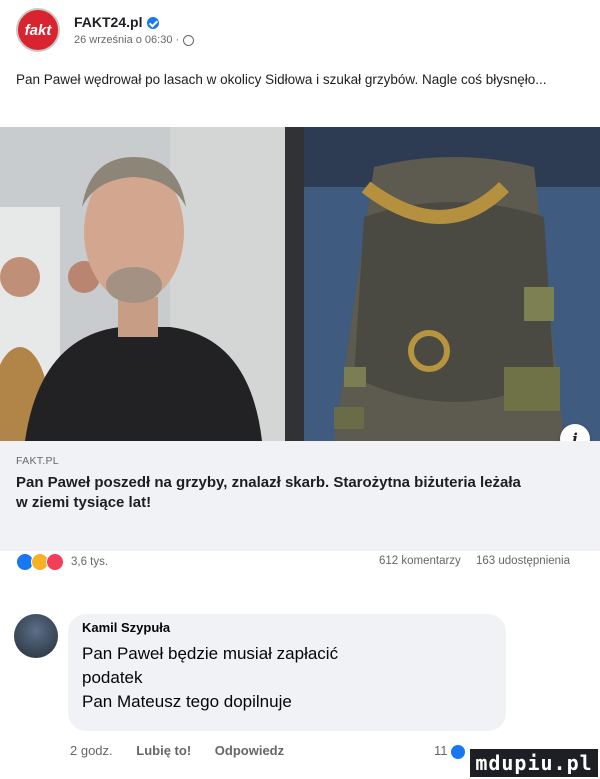 The width and height of the screenshot is (600, 779). Describe the element at coordinates (108, 22) in the screenshot. I see `page-name: FAKT24.pl` at that location.